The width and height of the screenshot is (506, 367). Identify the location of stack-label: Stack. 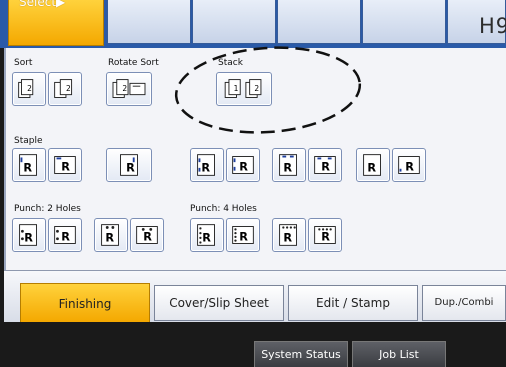
(230, 63).